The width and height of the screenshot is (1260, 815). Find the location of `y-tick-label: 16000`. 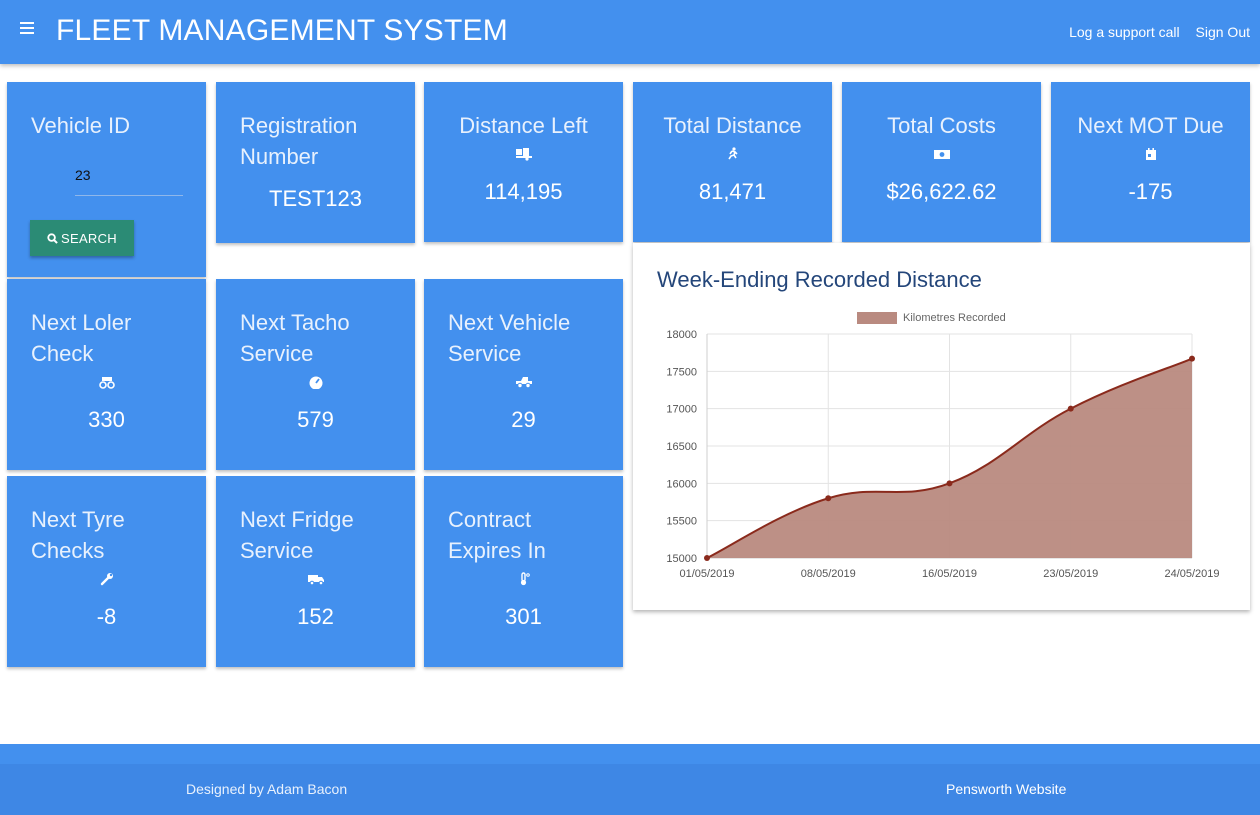

y-tick-label: 16000 is located at coordinates (681, 484).